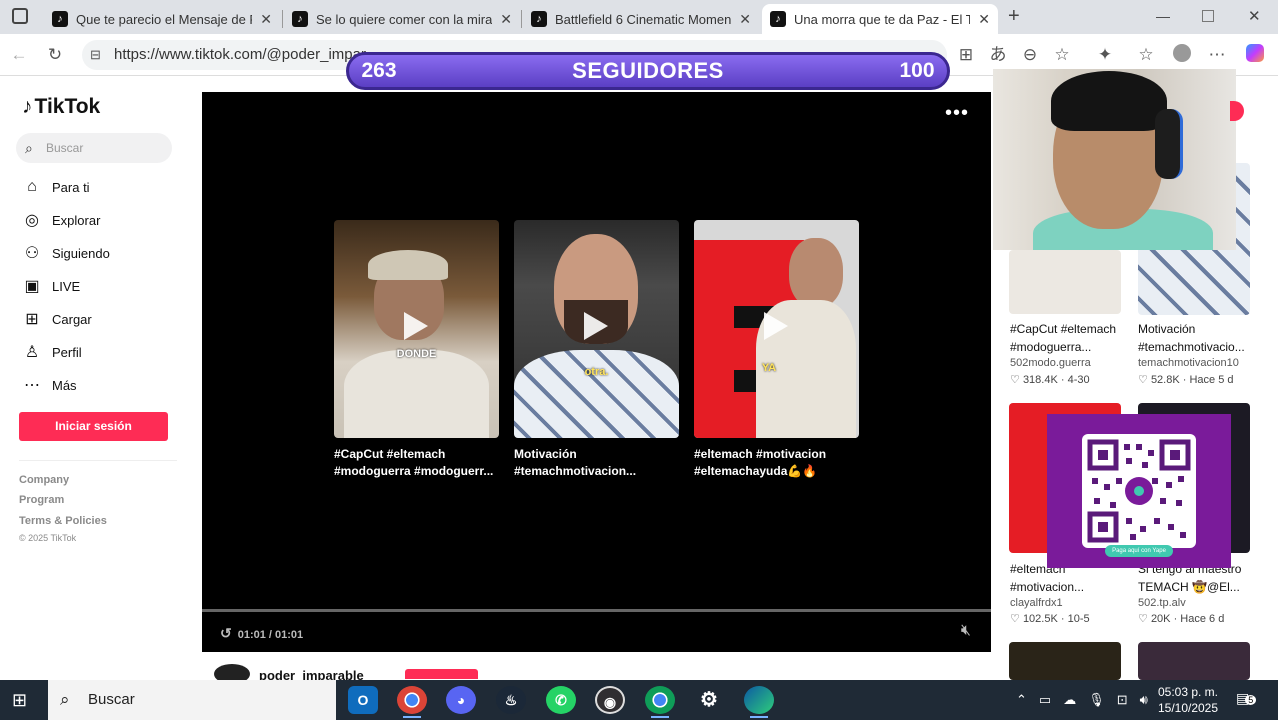  Describe the element at coordinates (539, 19) in the screenshot. I see `tiktok-favicon-icon: ♪` at that location.